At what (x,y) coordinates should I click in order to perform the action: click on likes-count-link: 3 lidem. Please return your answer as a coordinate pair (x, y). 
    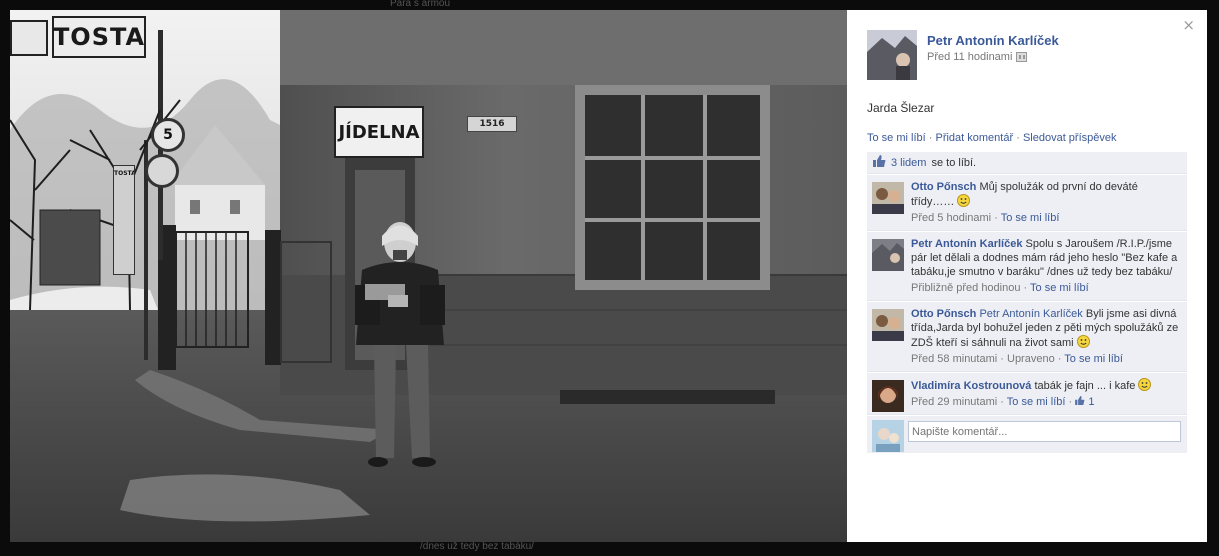
    Looking at the image, I should click on (908, 163).